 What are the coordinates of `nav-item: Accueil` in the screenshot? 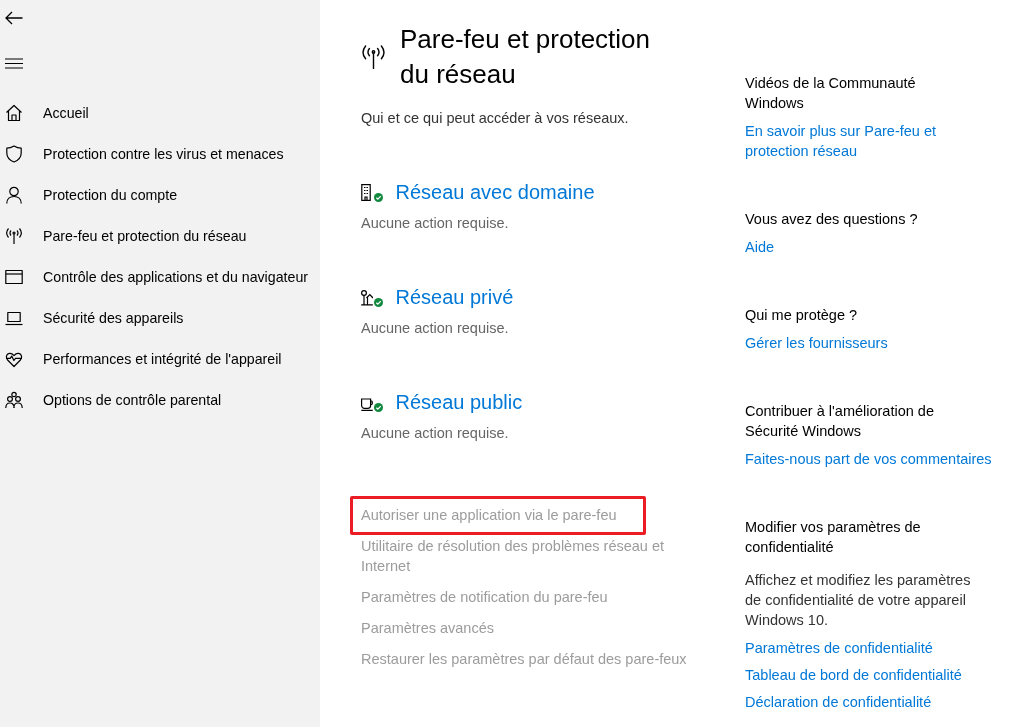 It's located at (160, 112).